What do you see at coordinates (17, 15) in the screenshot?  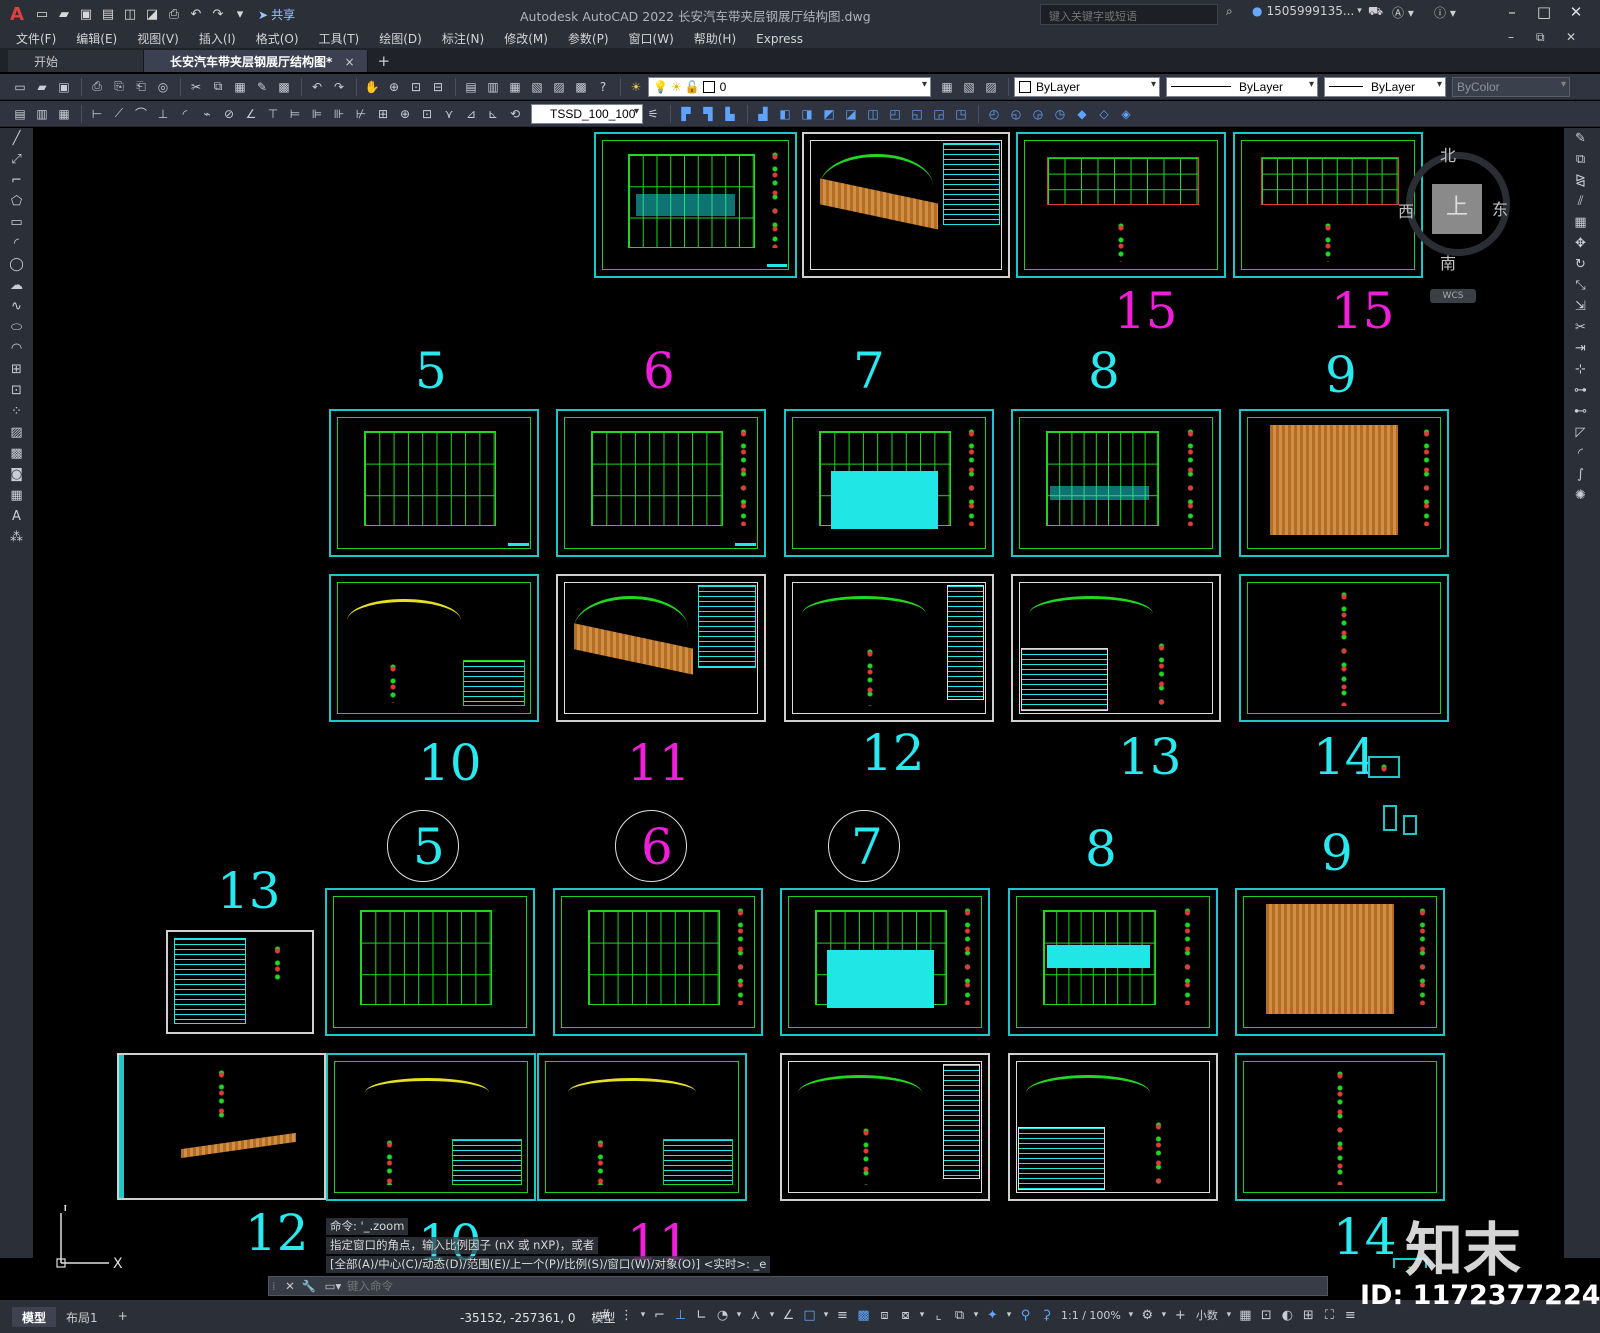 I see `autocad-logo-icon: A` at bounding box center [17, 15].